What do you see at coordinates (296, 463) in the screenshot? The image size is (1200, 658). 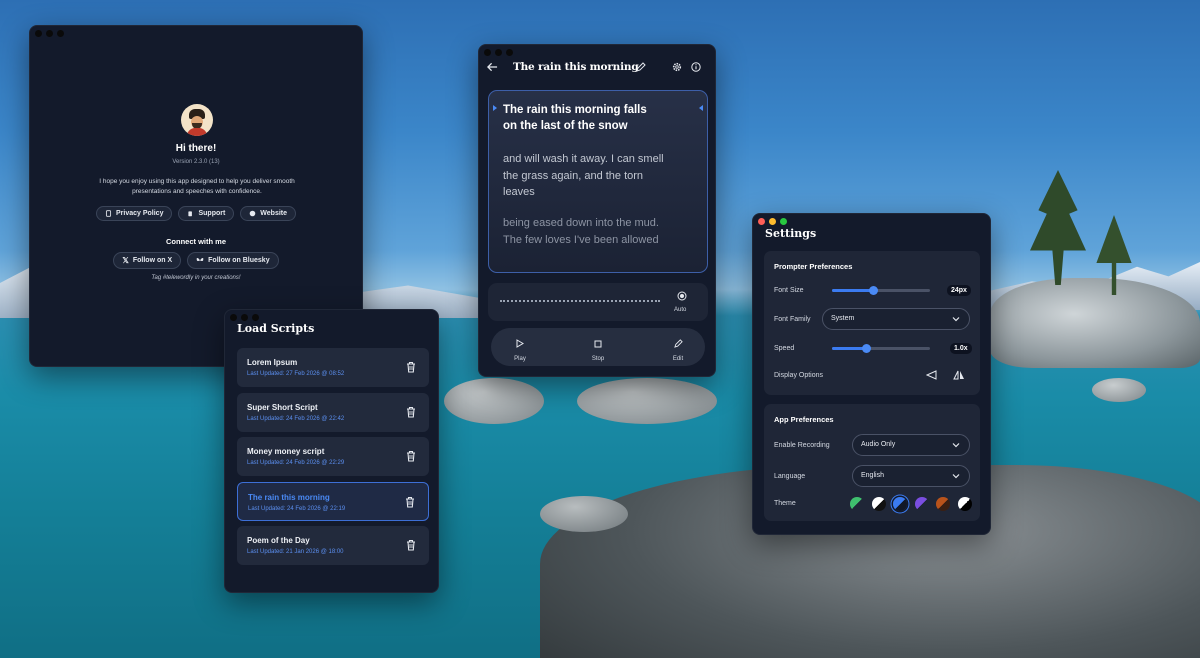 I see `script-updated: Last Updated: 24 Feb 2026 @ 22:29` at bounding box center [296, 463].